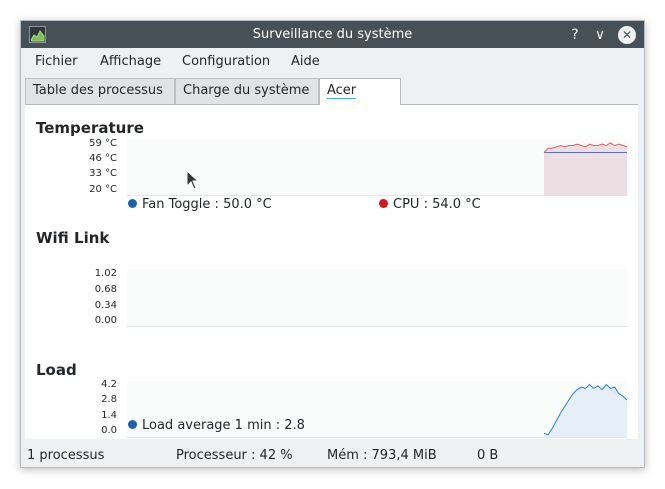 The width and height of the screenshot is (665, 489). Describe the element at coordinates (382, 455) in the screenshot. I see `status-memory: Mém : 793,4 MiB` at that location.